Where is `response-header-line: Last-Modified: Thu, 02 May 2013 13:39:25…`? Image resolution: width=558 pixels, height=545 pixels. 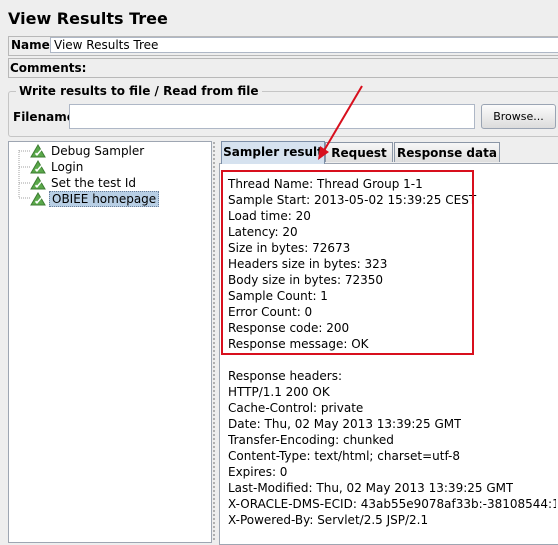
response-header-line: Last-Modified: Thu, 02 May 2013 13:39:25… is located at coordinates (371, 488).